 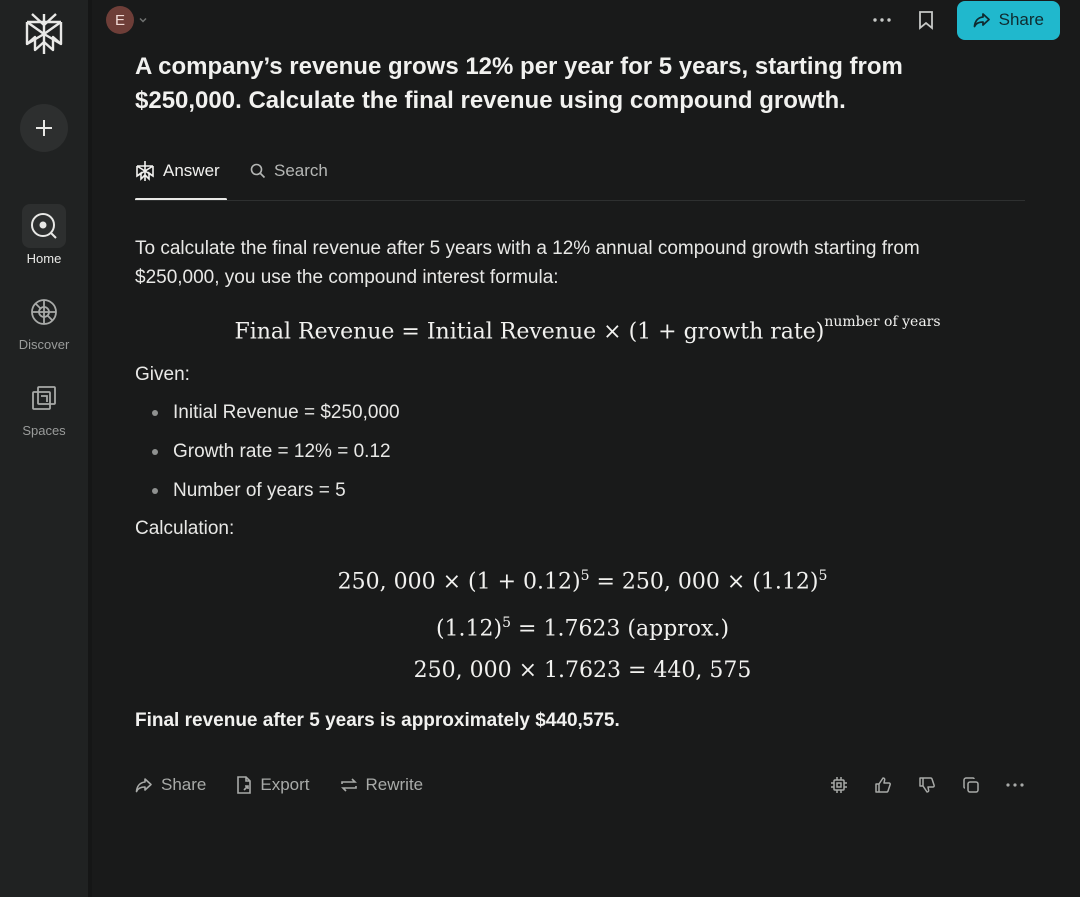 I want to click on new-thread-button, so click(x=44, y=128).